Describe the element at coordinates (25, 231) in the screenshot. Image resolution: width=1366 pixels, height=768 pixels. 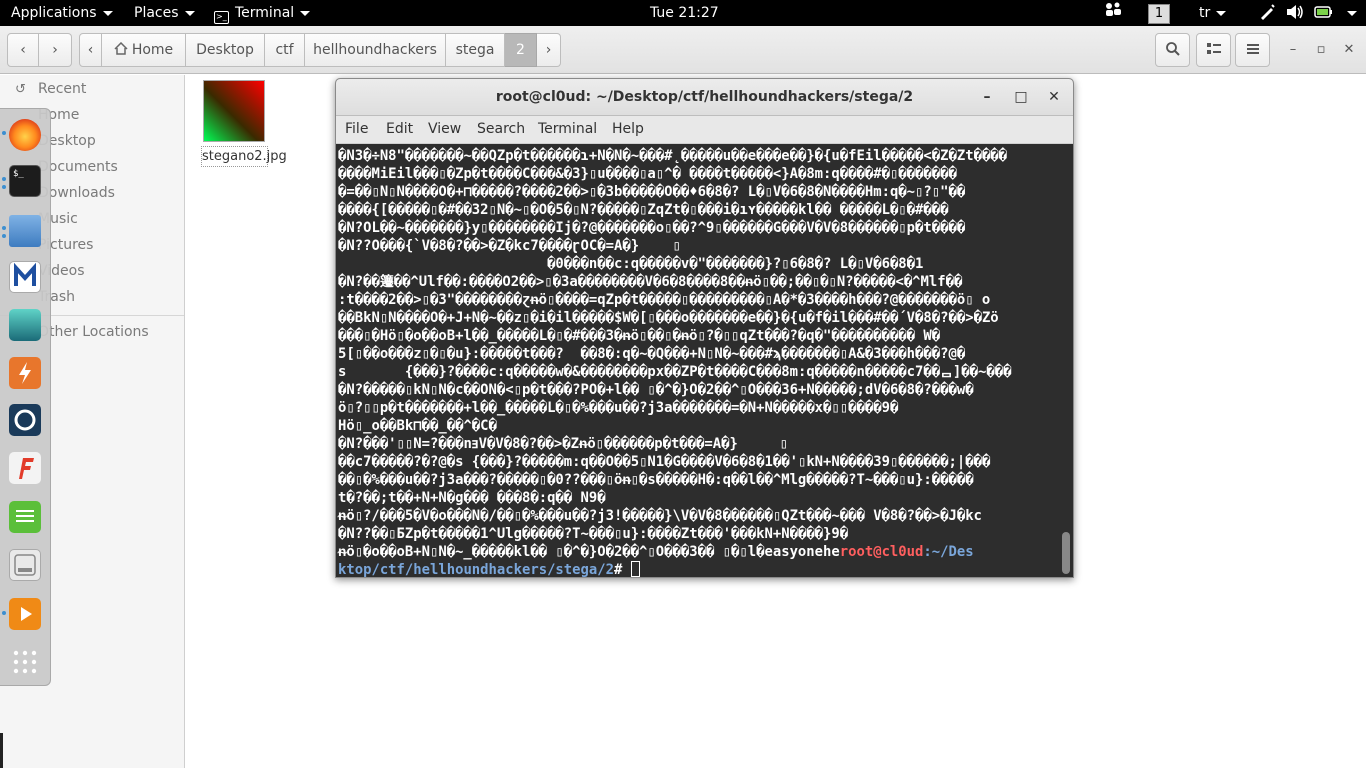
I see `files-icon` at that location.